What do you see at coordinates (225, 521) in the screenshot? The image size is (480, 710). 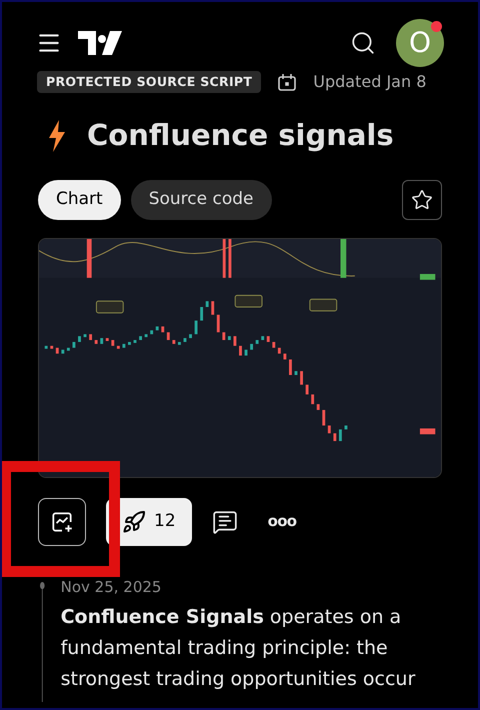 I see `comment-icon` at bounding box center [225, 521].